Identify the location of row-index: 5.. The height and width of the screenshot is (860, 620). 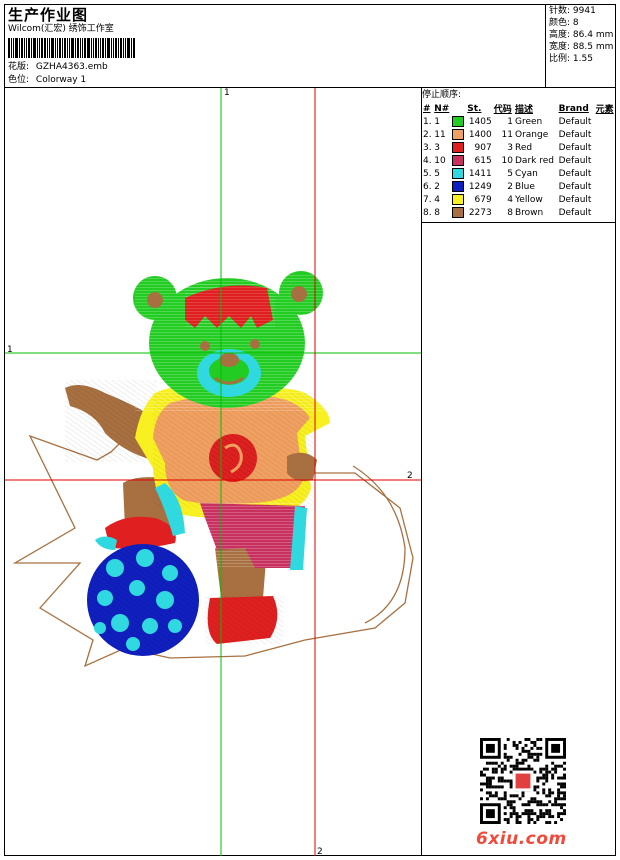
(427, 173).